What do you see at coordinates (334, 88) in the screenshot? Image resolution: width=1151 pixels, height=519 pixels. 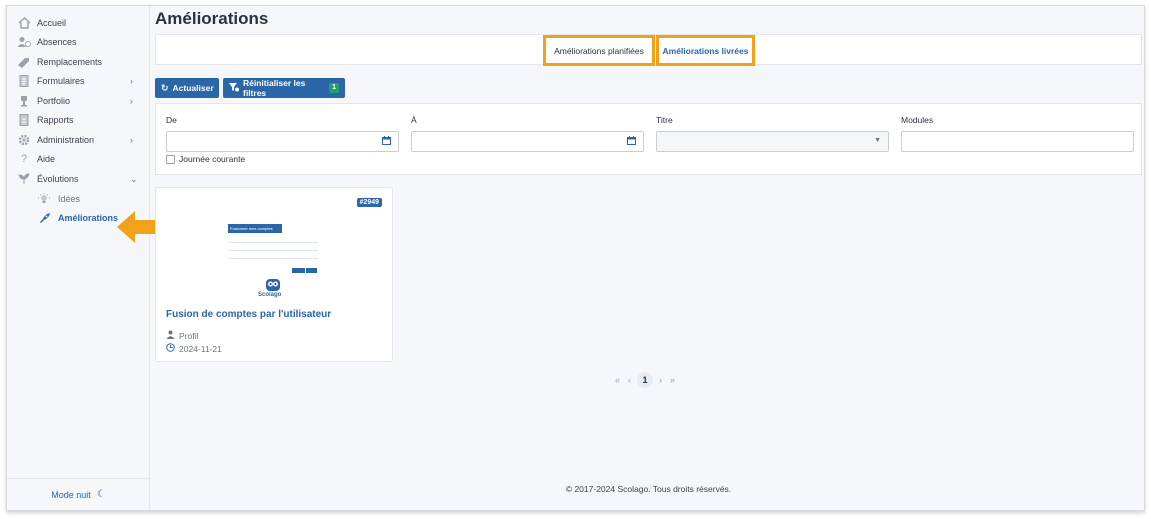 I see `filter-count-badge: 1` at bounding box center [334, 88].